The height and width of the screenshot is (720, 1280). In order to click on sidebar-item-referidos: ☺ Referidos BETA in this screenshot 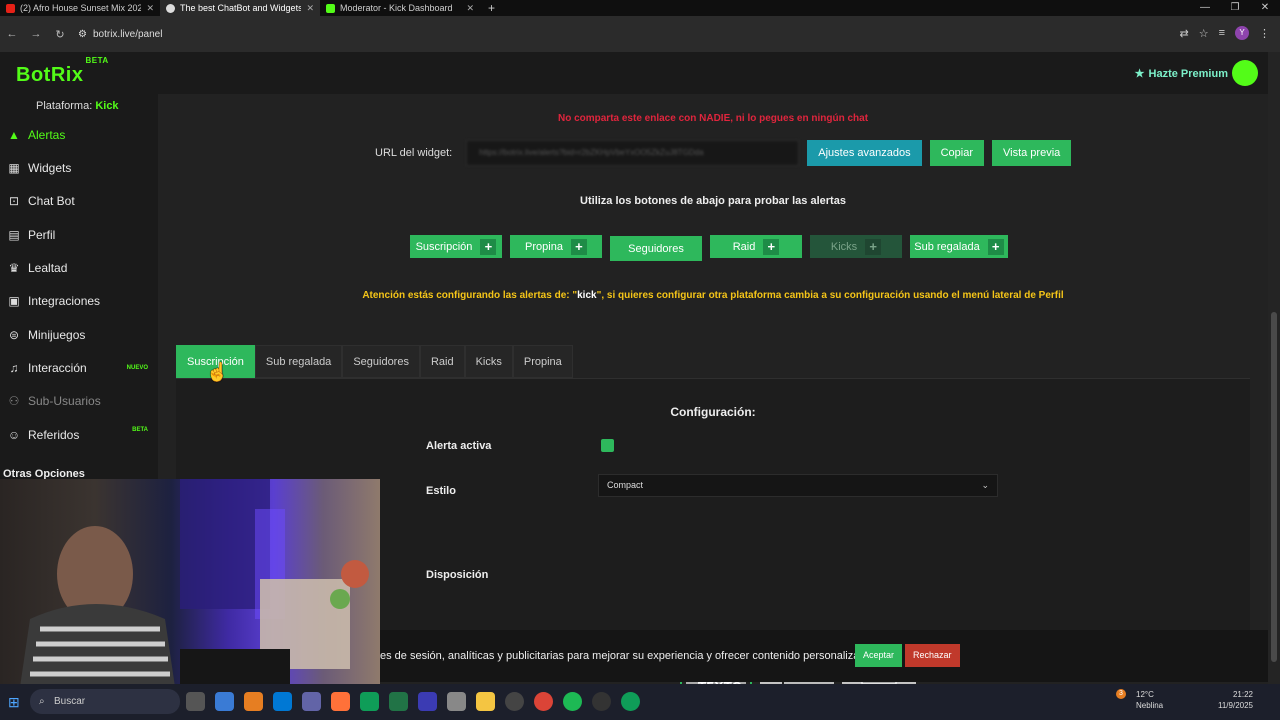, I will do `click(79, 435)`.